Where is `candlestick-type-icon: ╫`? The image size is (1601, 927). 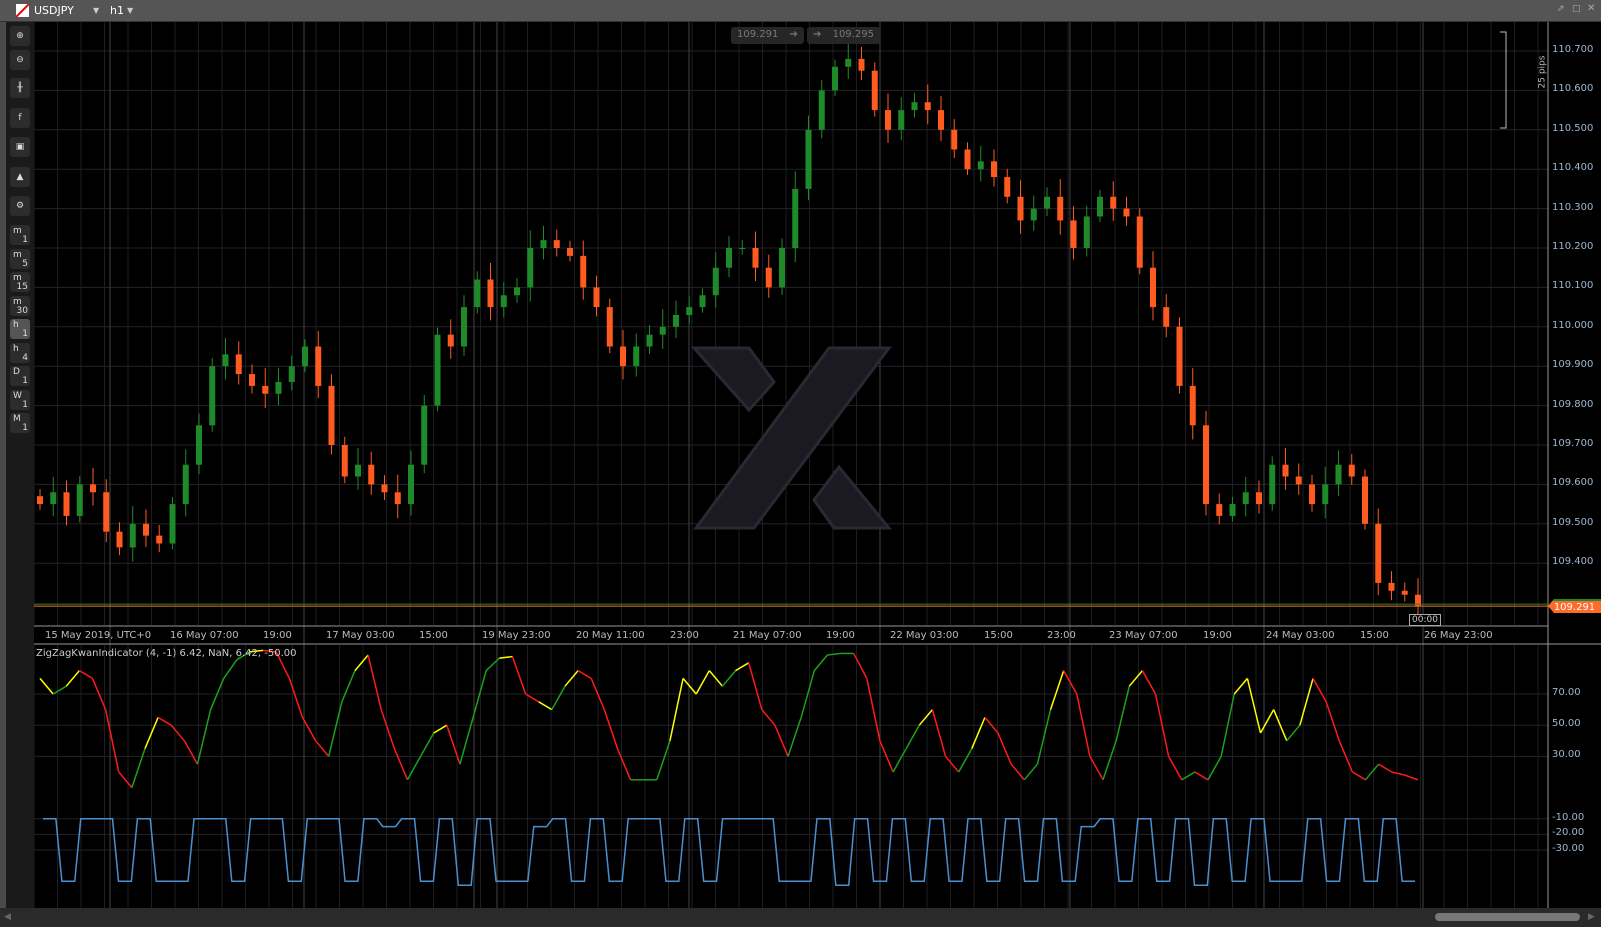
candlestick-type-icon: ╫ is located at coordinates (20, 88).